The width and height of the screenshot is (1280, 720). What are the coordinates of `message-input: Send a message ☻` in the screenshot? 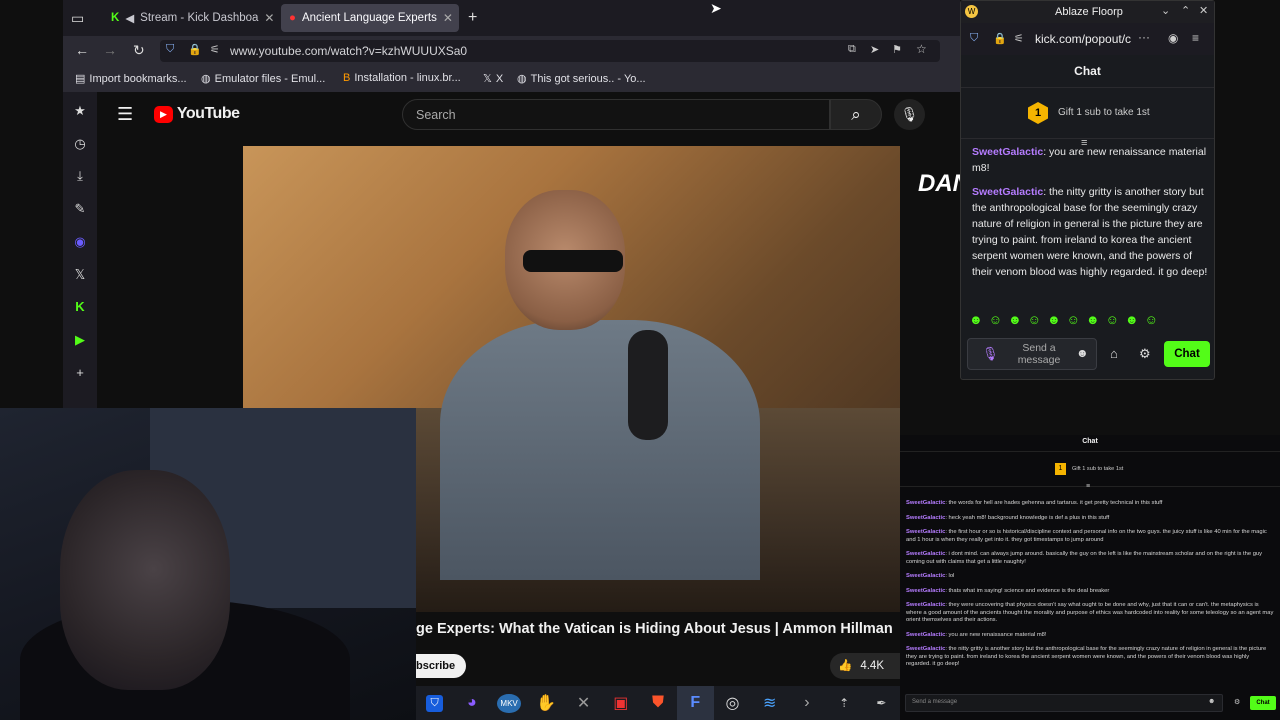 It's located at (1064, 703).